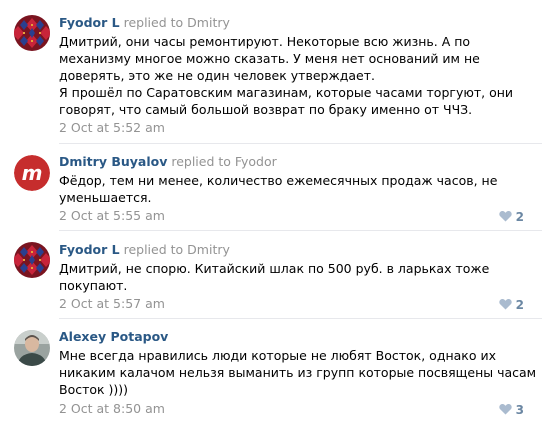  What do you see at coordinates (105, 197) in the screenshot?
I see `comment-text-line: уменьшается.` at bounding box center [105, 197].